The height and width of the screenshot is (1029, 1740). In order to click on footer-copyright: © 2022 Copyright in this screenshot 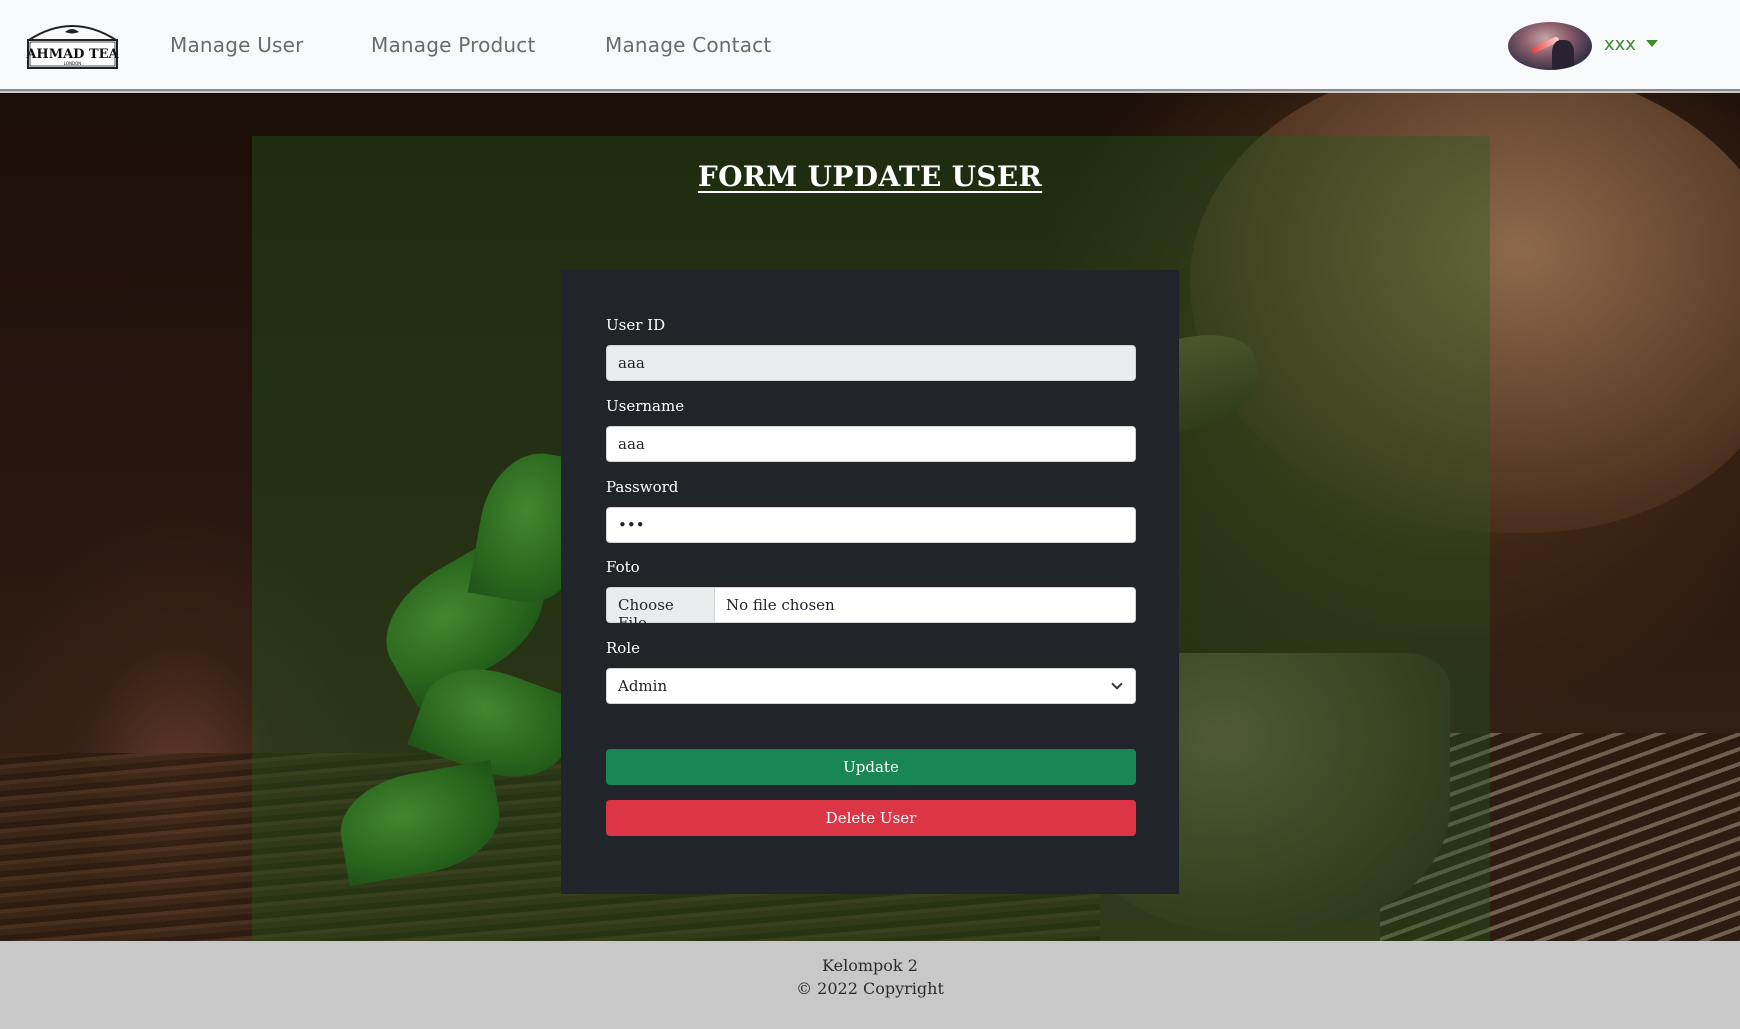, I will do `click(870, 988)`.